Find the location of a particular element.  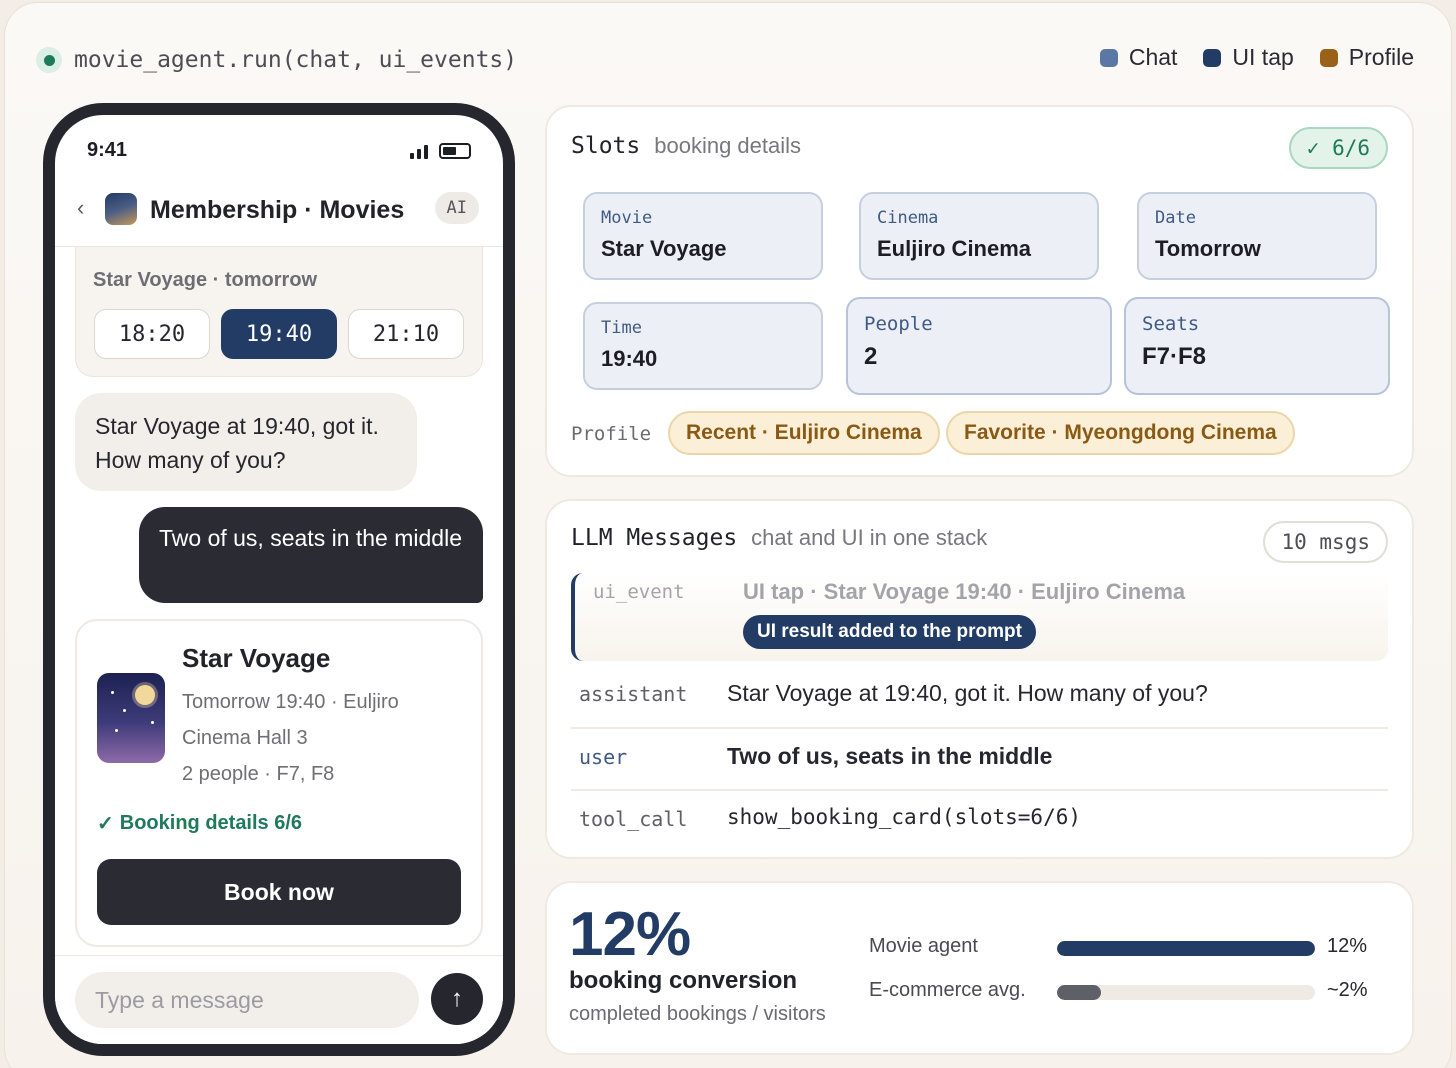

ai-badge: AI is located at coordinates (456, 208).